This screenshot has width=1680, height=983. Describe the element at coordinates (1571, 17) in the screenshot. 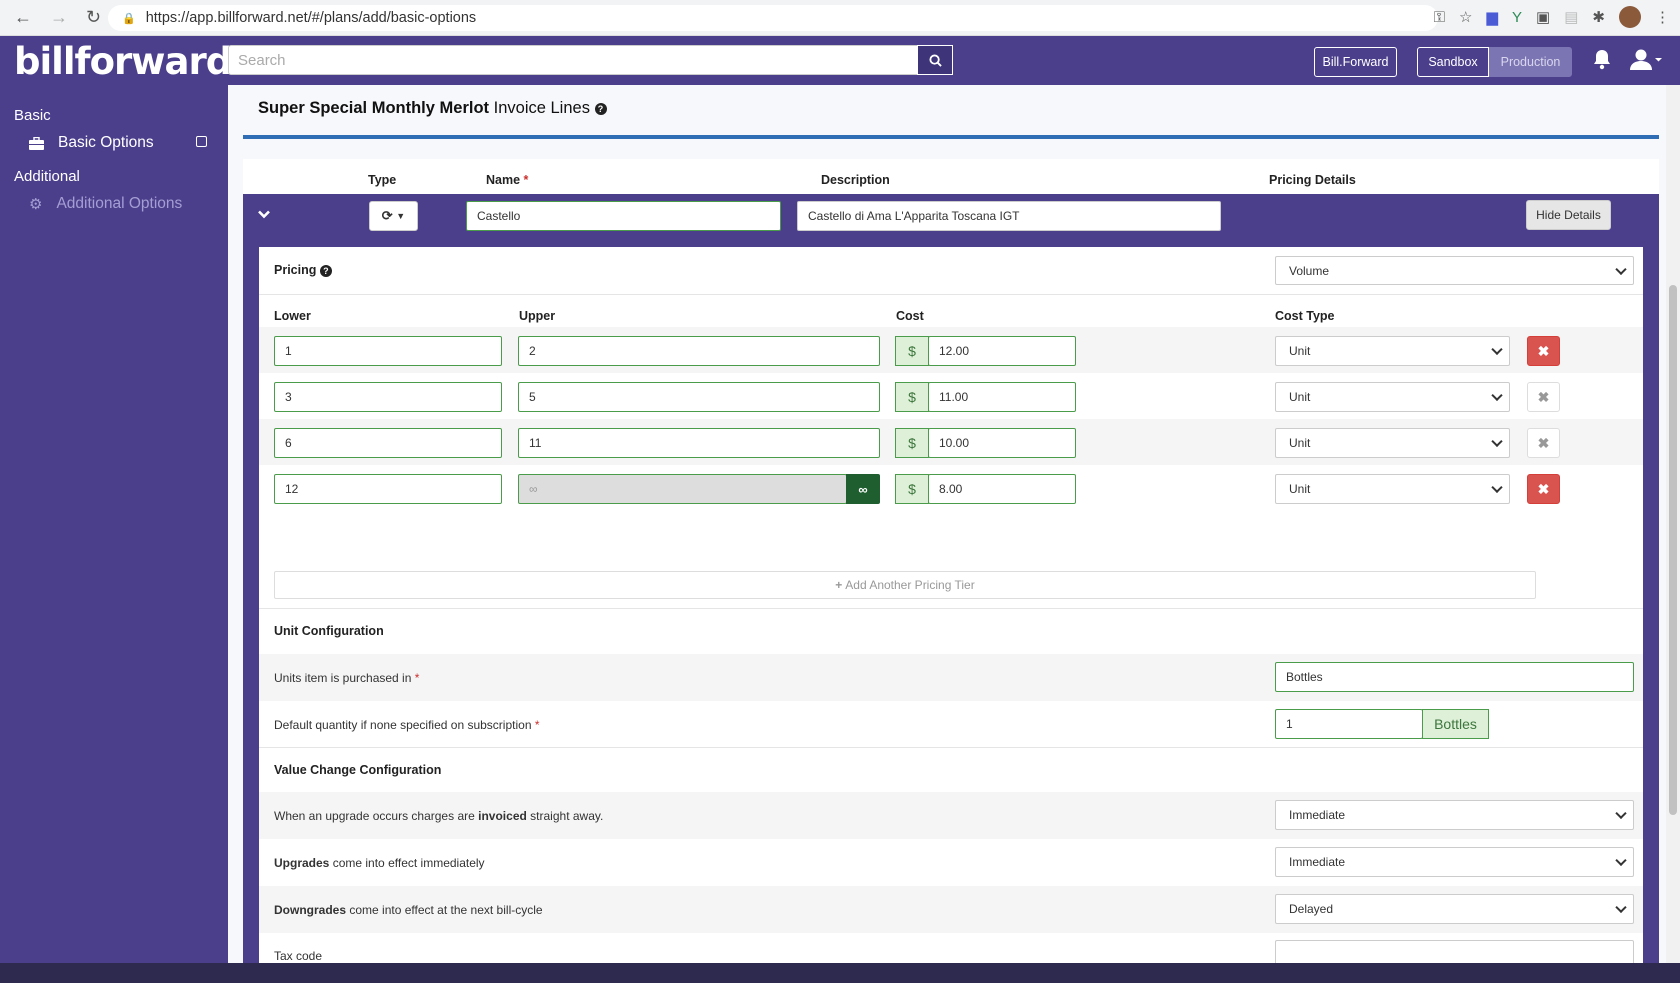

I see `extension-icon: ▤` at that location.